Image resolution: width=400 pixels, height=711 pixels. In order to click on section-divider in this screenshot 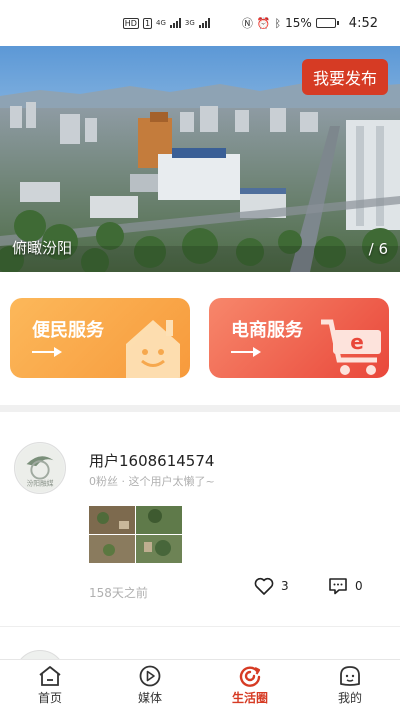, I will do `click(200, 408)`.